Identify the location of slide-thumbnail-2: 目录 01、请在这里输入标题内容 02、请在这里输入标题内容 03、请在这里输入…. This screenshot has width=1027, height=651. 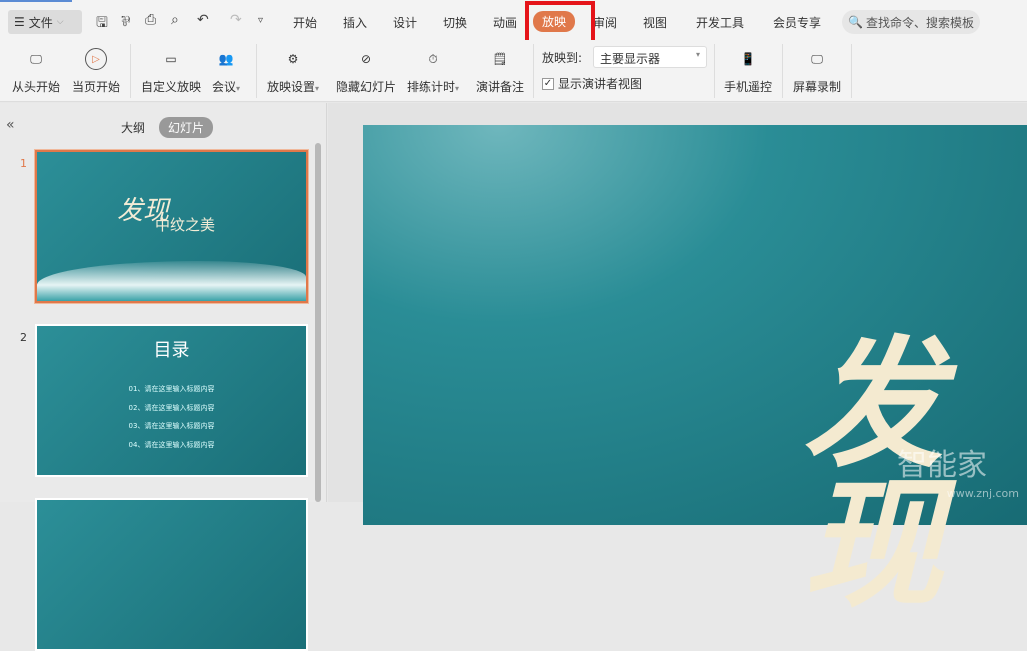
(171, 400).